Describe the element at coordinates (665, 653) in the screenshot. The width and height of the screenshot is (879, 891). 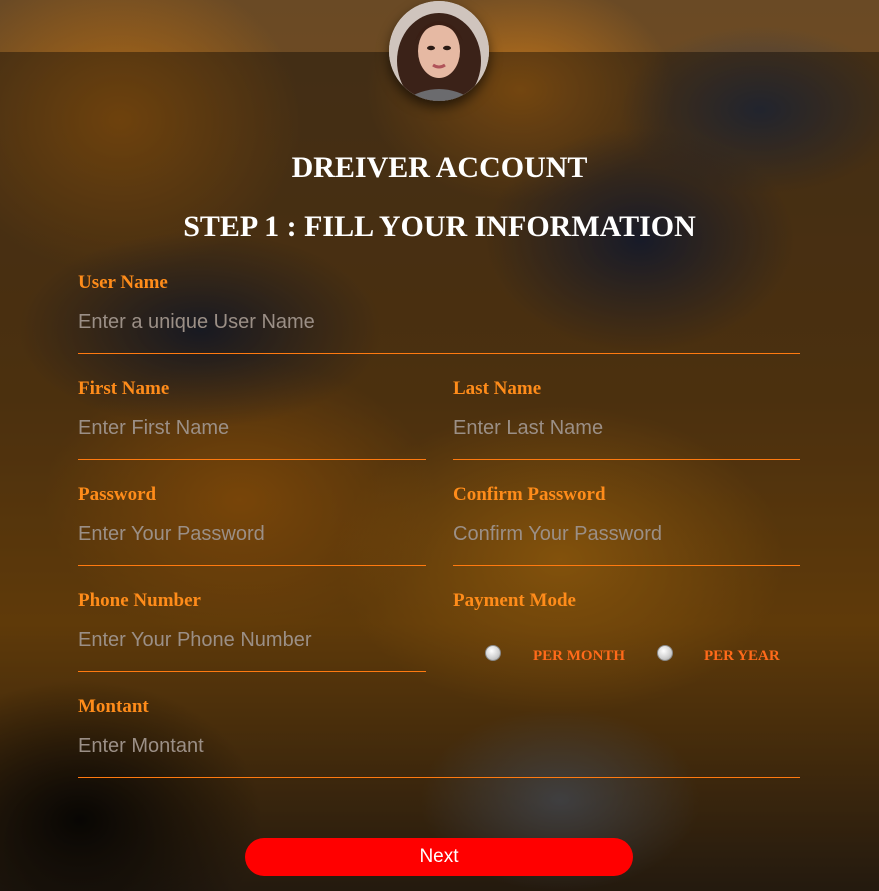
I see `radio-per-year` at that location.